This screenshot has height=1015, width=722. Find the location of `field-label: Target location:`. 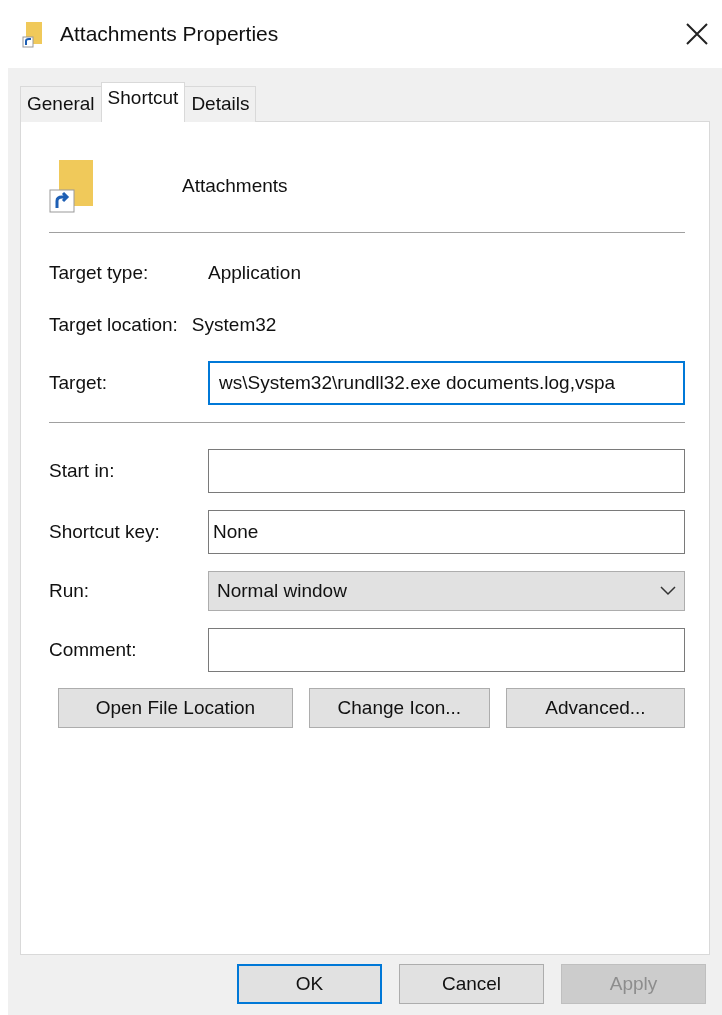

field-label: Target location: is located at coordinates (113, 324).